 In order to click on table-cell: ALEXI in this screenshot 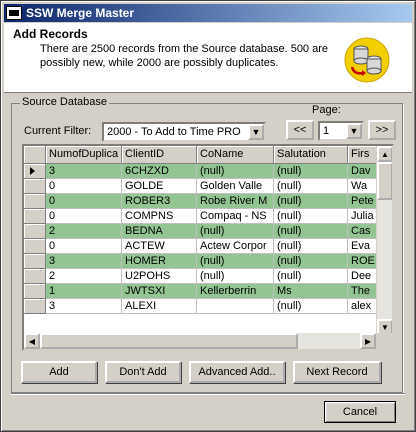, I will do `click(159, 306)`.